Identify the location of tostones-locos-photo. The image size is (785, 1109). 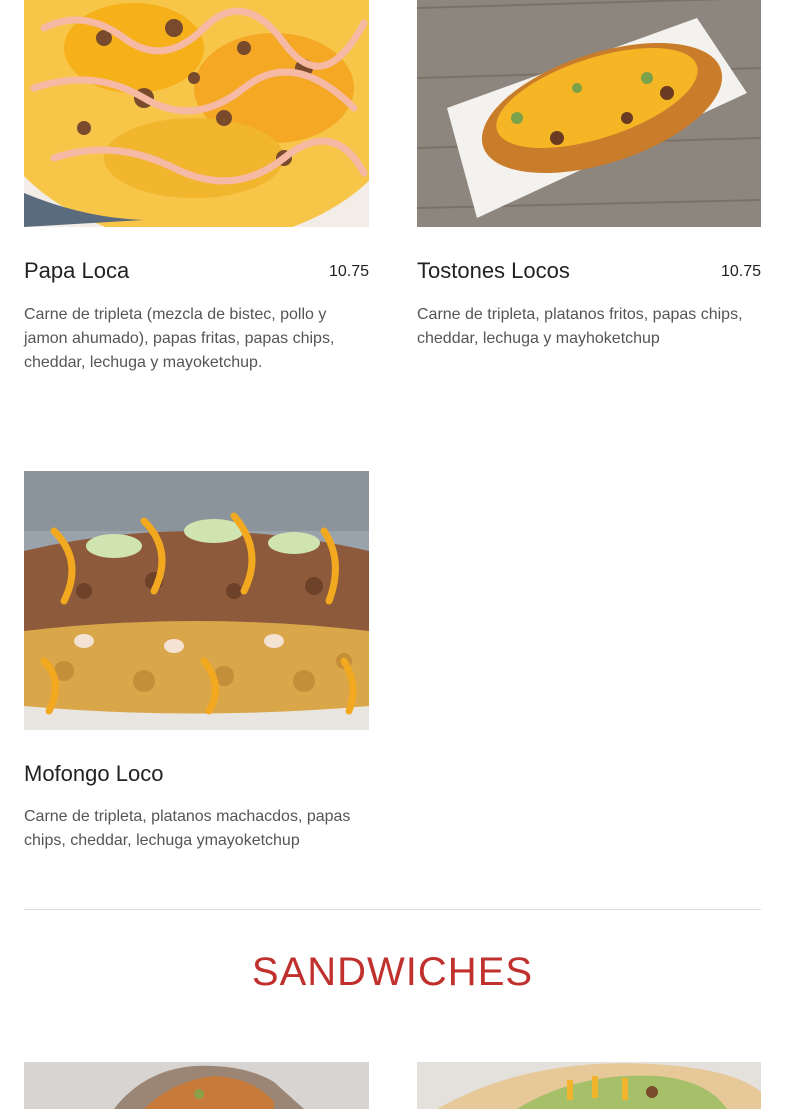
(589, 113).